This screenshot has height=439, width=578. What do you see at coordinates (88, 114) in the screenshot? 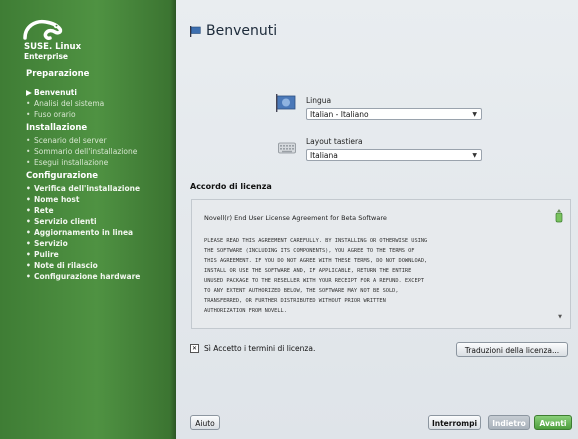
I see `sidebar-step-item: • Fuso orario` at bounding box center [88, 114].